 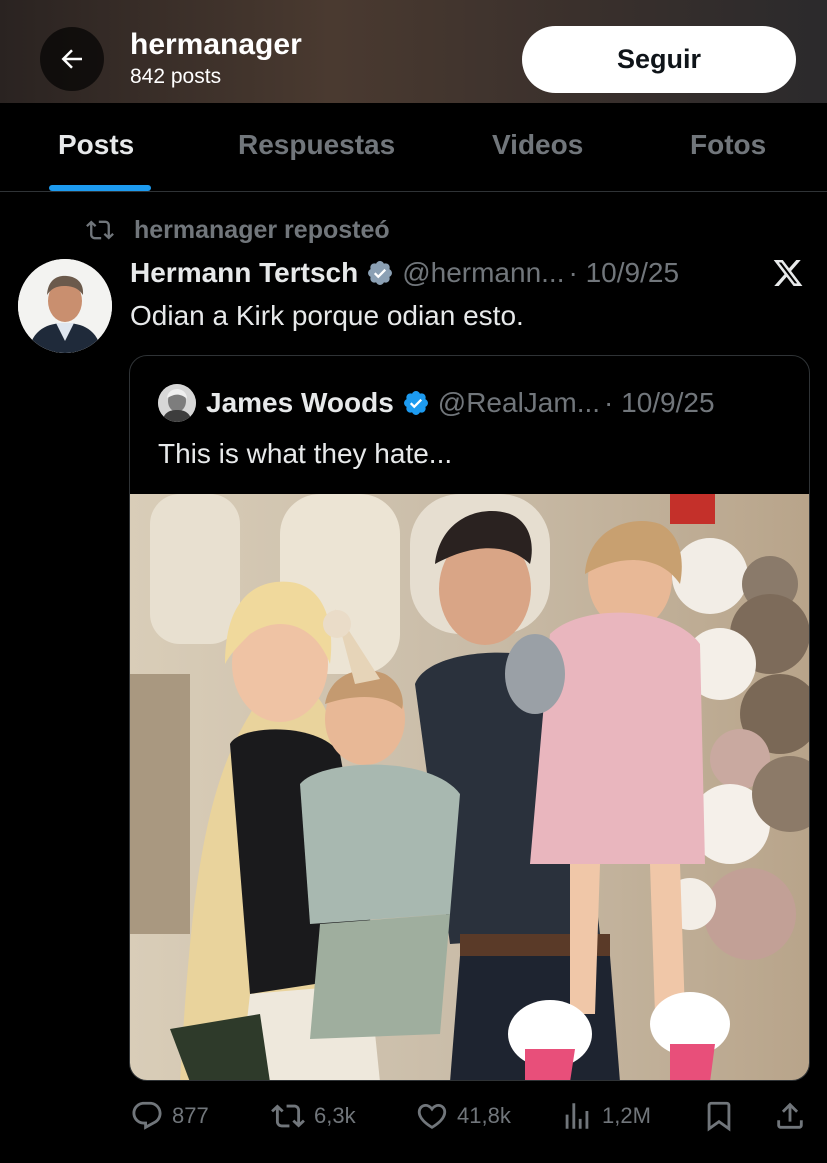 What do you see at coordinates (728, 145) in the screenshot?
I see `tab-fotos: Fotos` at bounding box center [728, 145].